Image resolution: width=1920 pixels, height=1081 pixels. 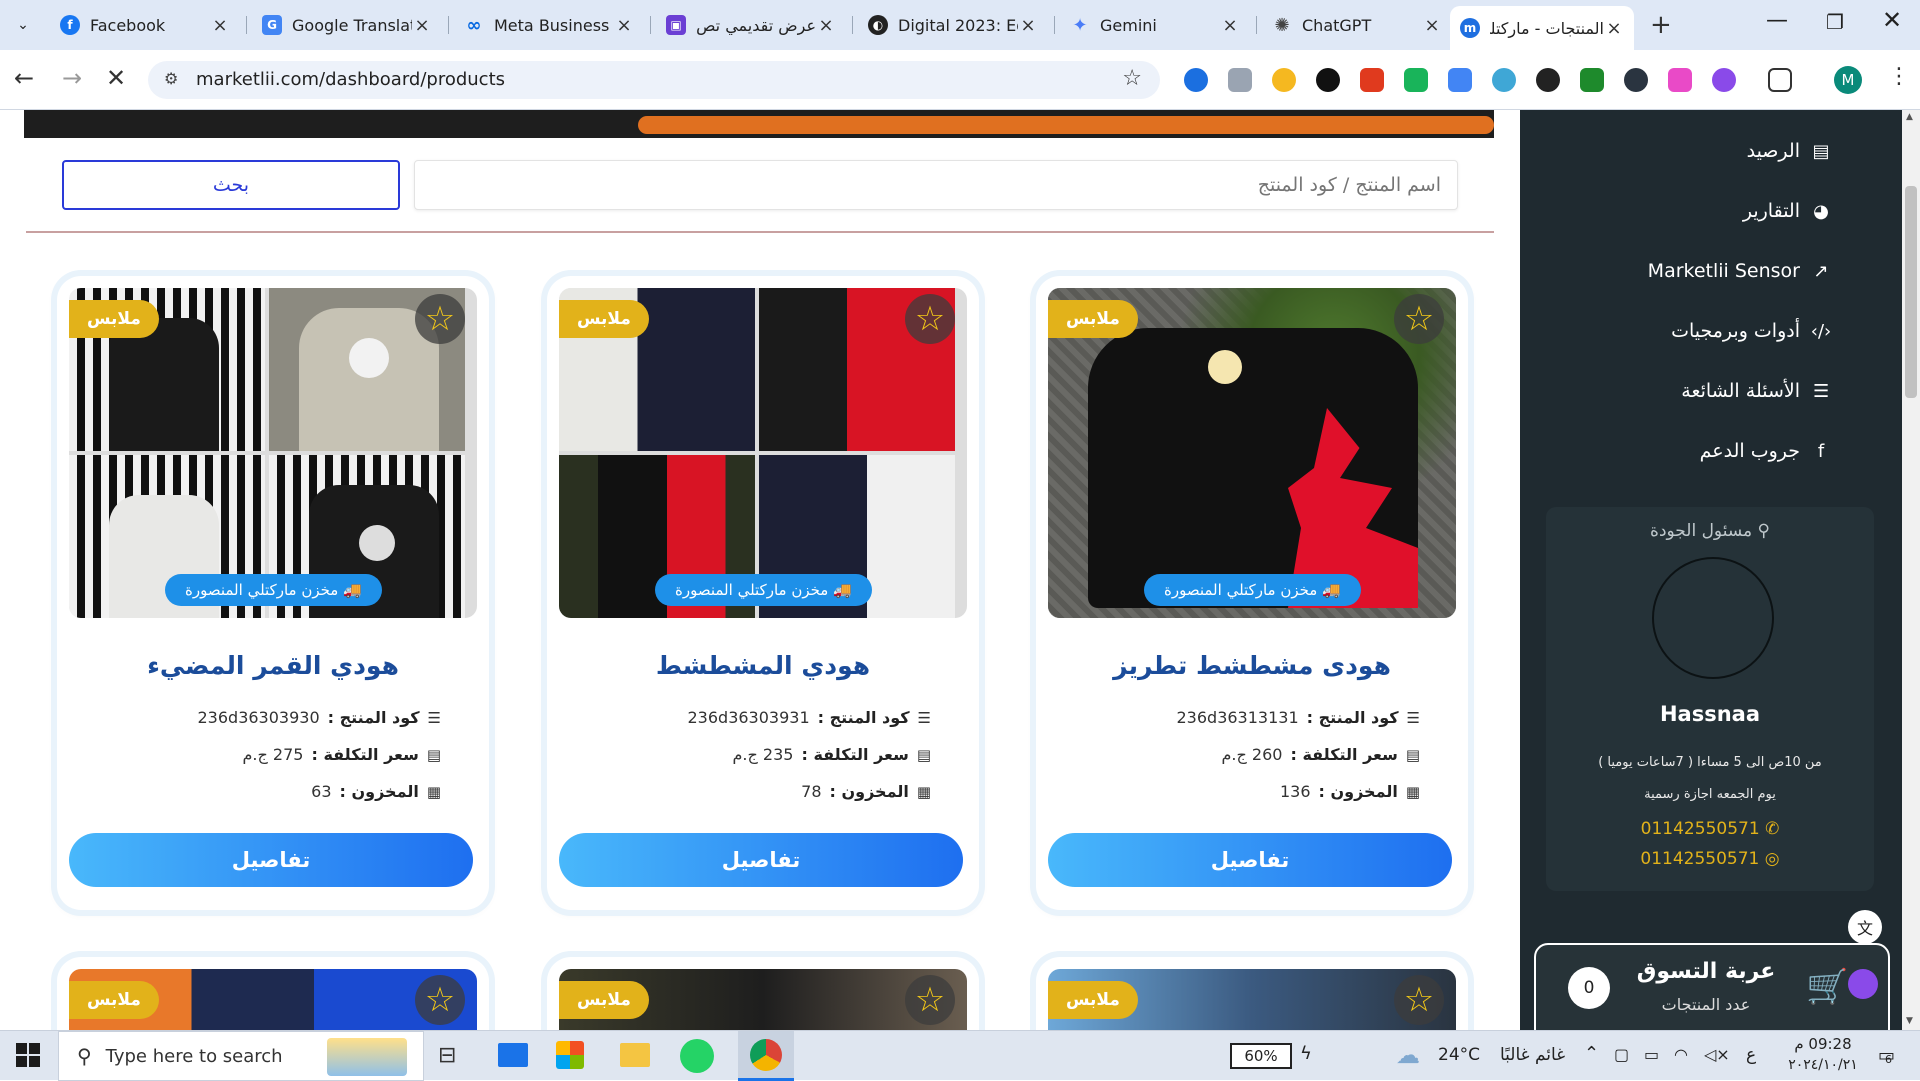 I want to click on url-text: marketlii.com/dashboard/products, so click(x=350, y=79).